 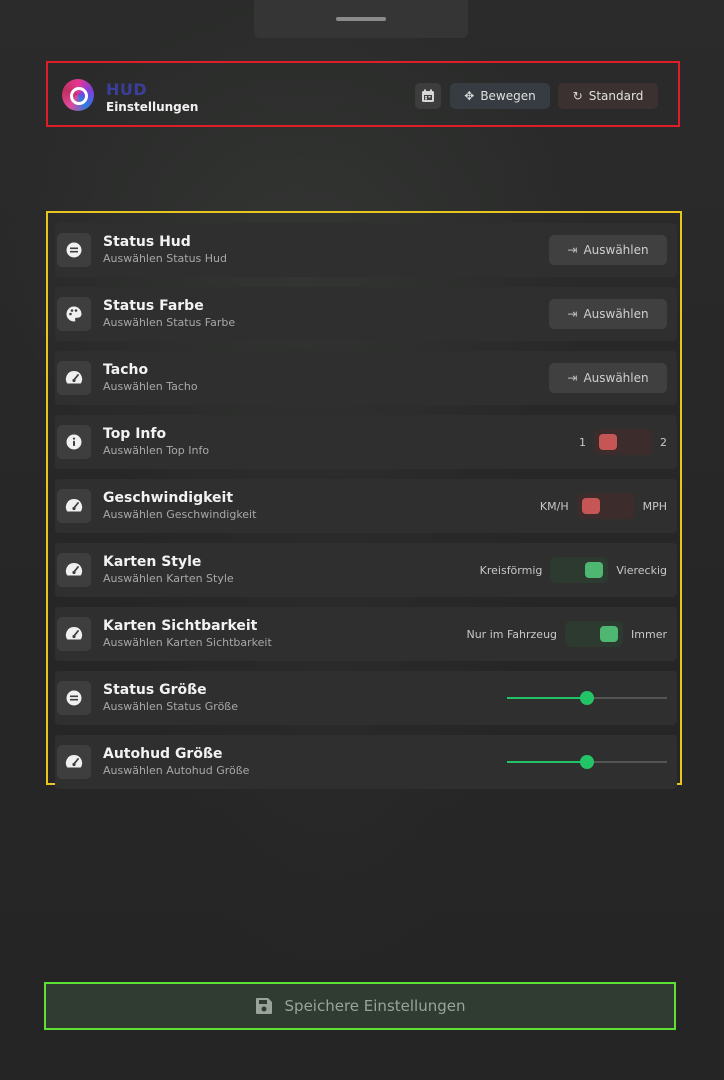 What do you see at coordinates (176, 770) in the screenshot?
I see `setting-subtitle: Auswählen Autohud Größe` at bounding box center [176, 770].